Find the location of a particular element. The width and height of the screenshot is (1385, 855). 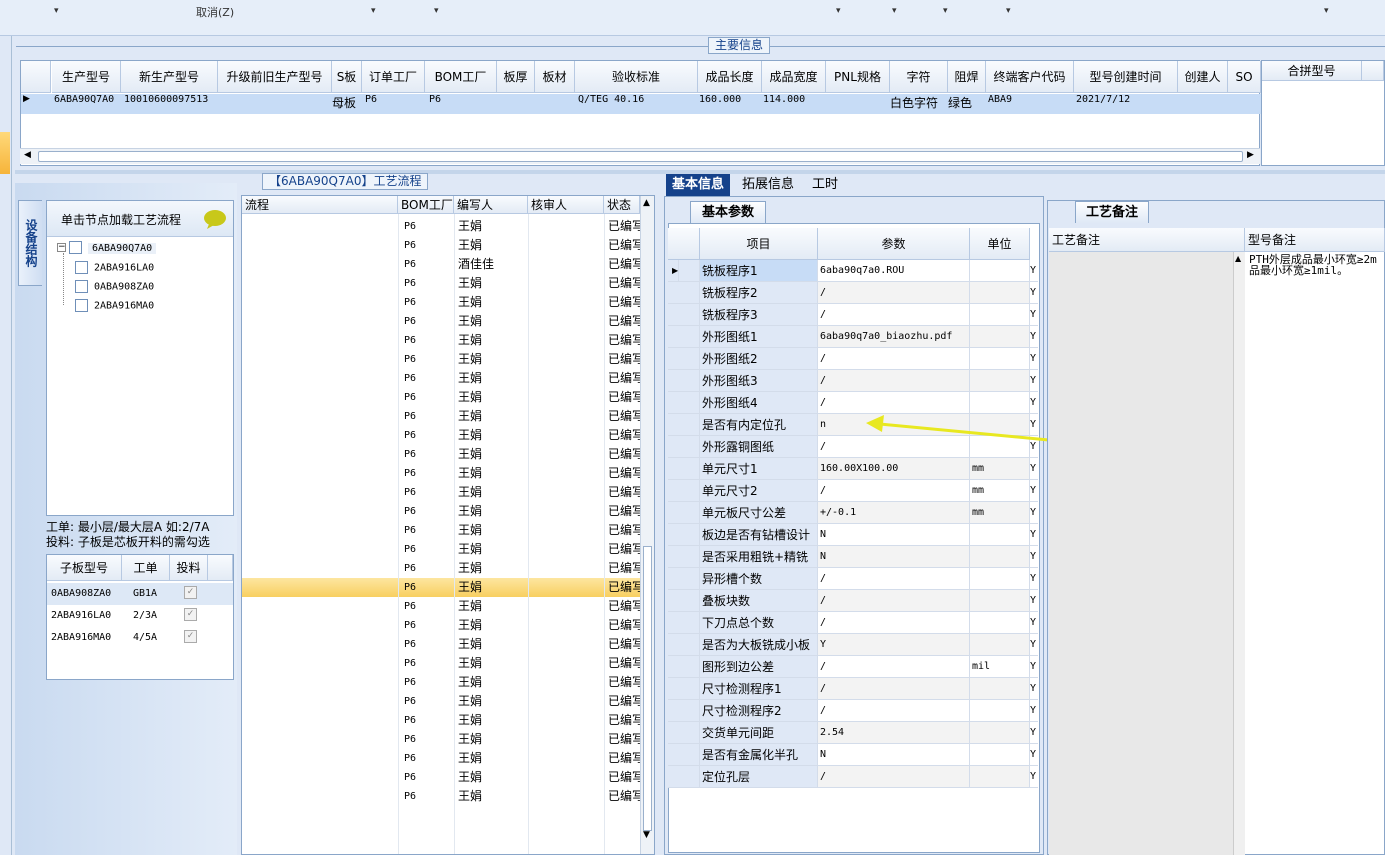

param-value: 160.00X100.00 is located at coordinates (894, 469).